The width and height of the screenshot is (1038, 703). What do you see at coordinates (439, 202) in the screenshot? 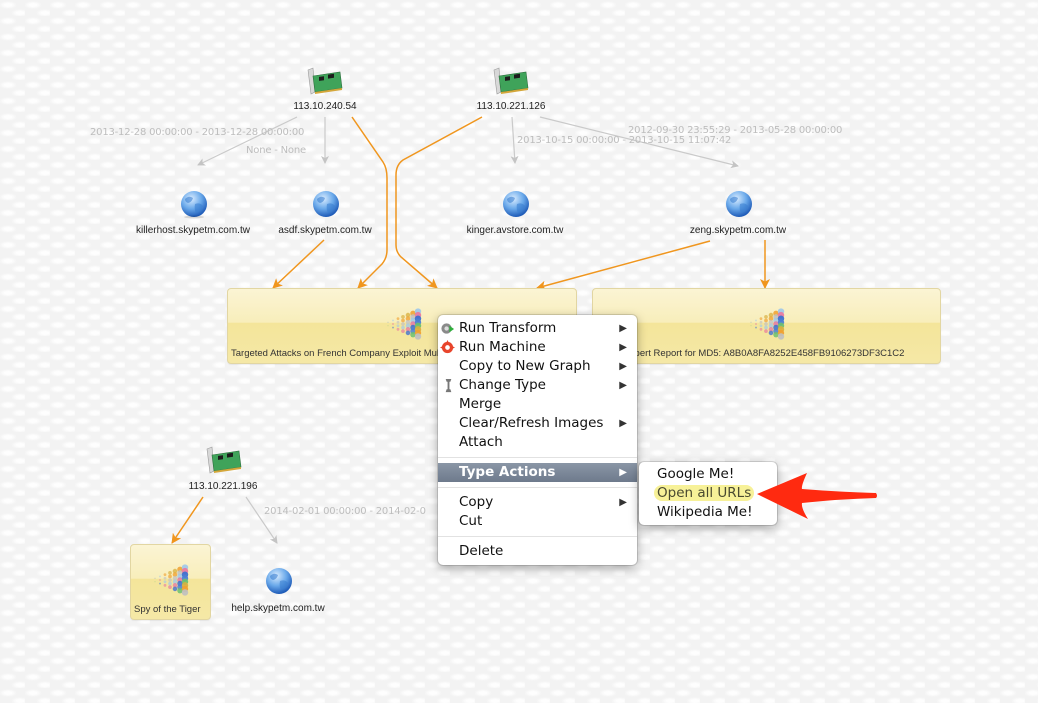
I see `edge-ip2-doc1` at bounding box center [439, 202].